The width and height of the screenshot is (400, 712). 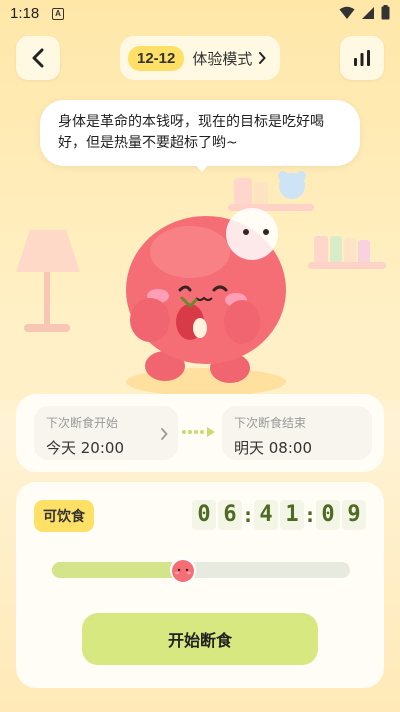 I want to click on bar-chart-icon, so click(x=362, y=58).